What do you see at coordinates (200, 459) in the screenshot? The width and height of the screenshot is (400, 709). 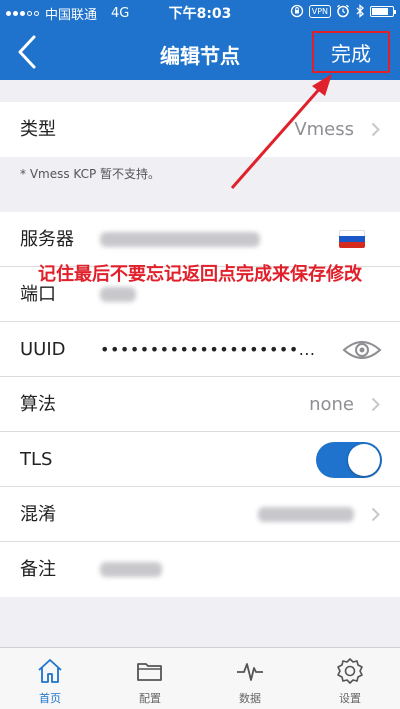 I see `tls-row: TLS` at bounding box center [200, 459].